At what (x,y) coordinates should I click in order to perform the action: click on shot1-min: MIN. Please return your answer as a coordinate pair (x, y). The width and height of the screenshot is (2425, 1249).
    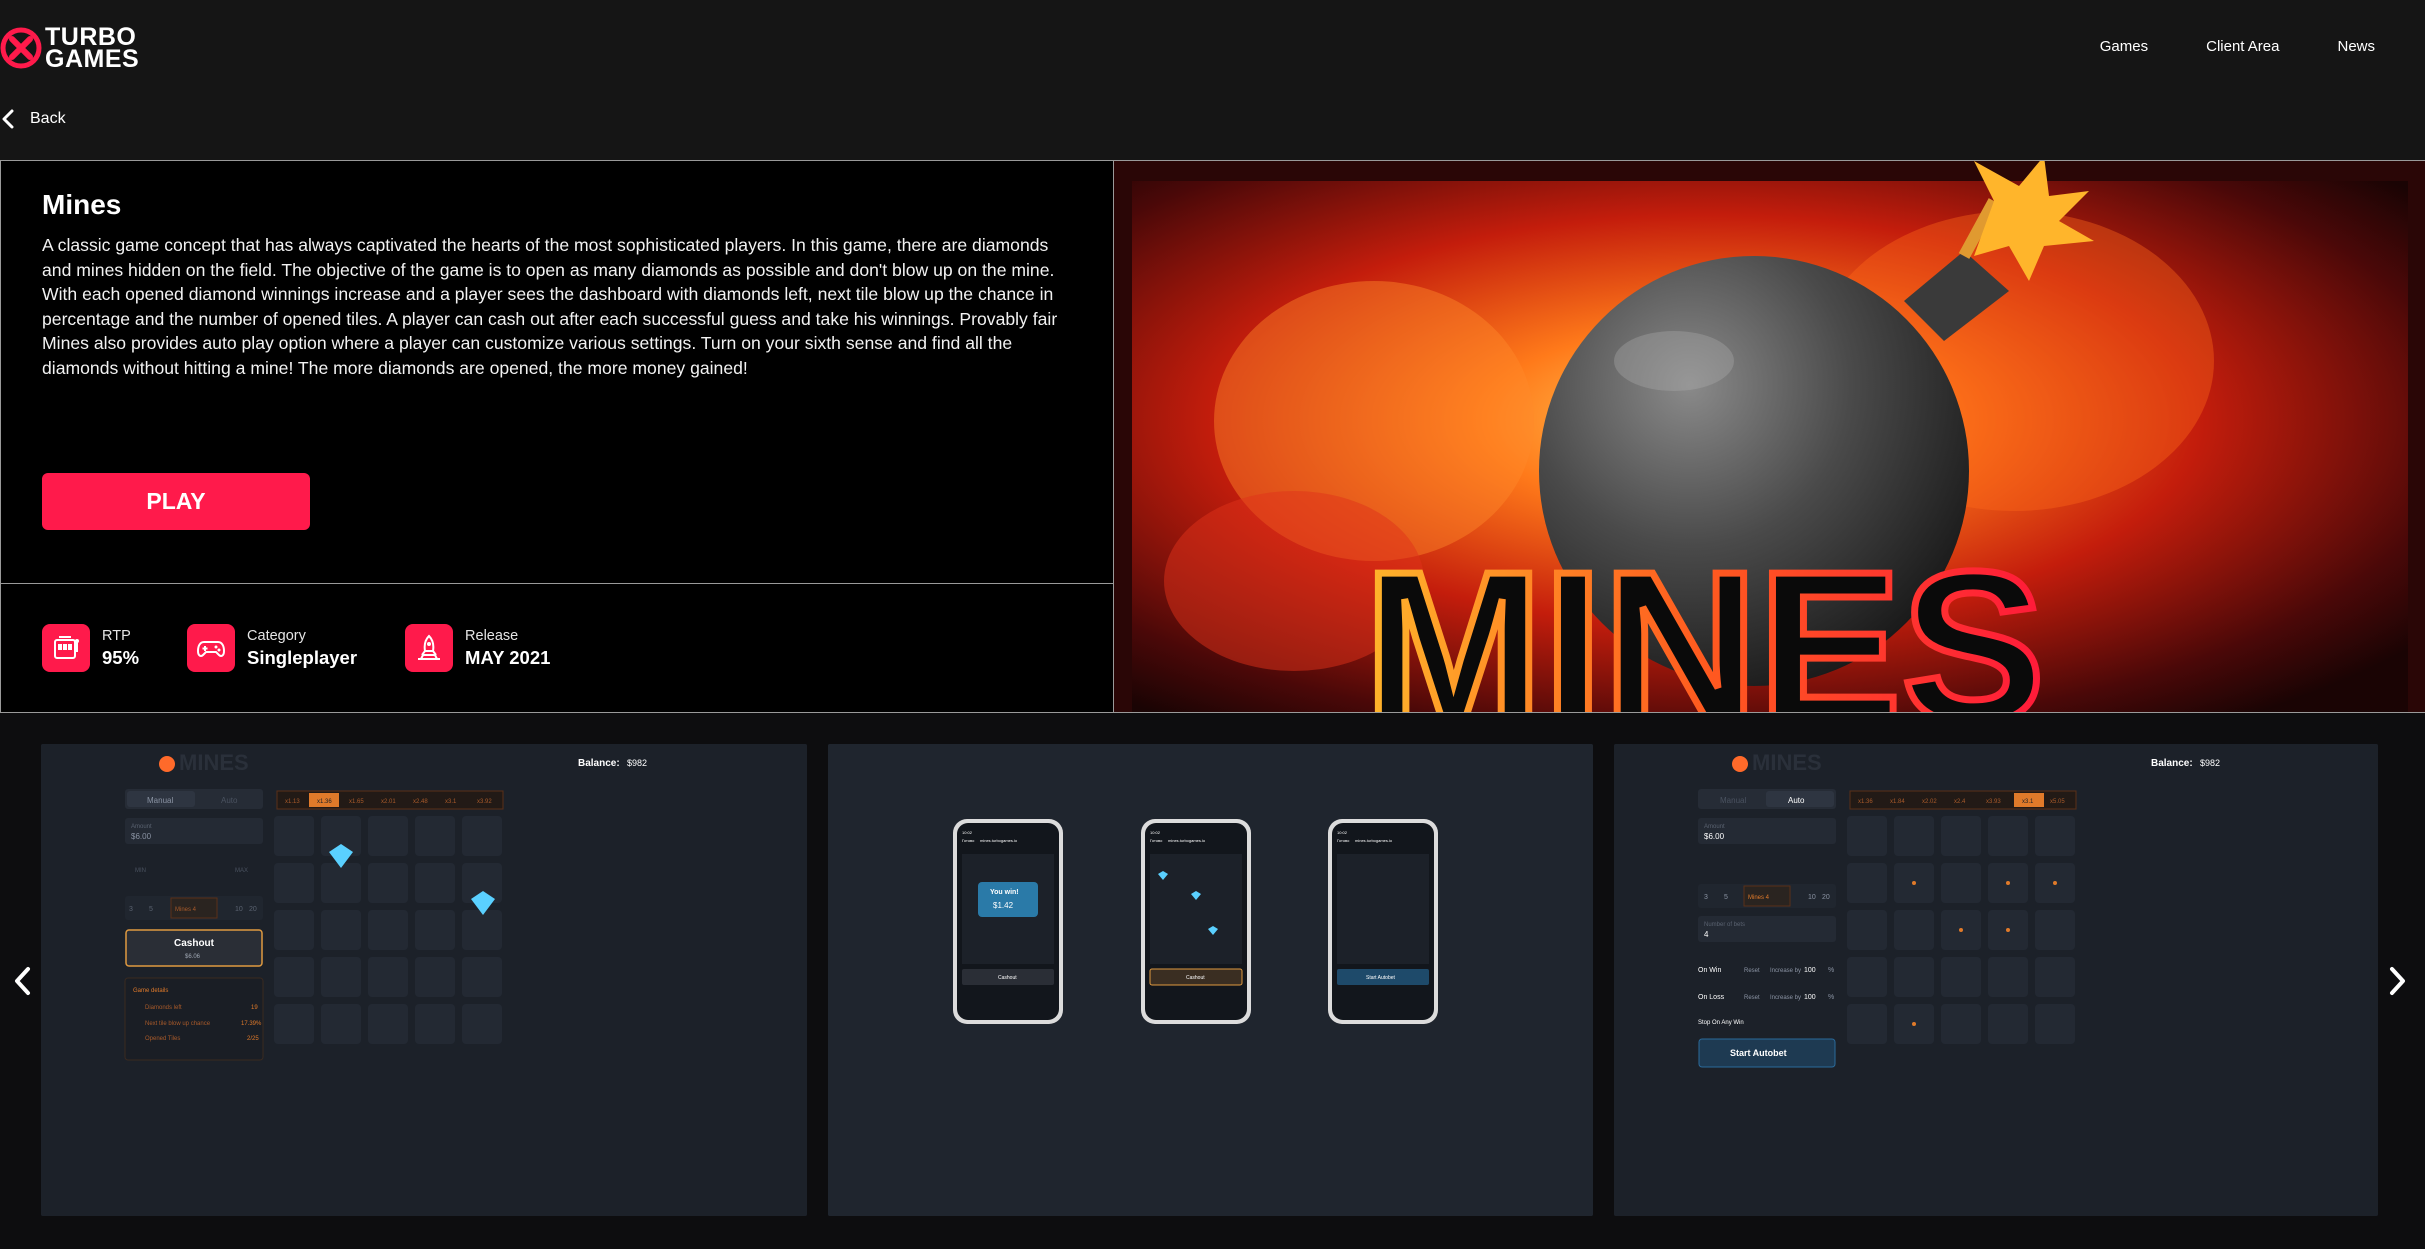
    Looking at the image, I should click on (140, 871).